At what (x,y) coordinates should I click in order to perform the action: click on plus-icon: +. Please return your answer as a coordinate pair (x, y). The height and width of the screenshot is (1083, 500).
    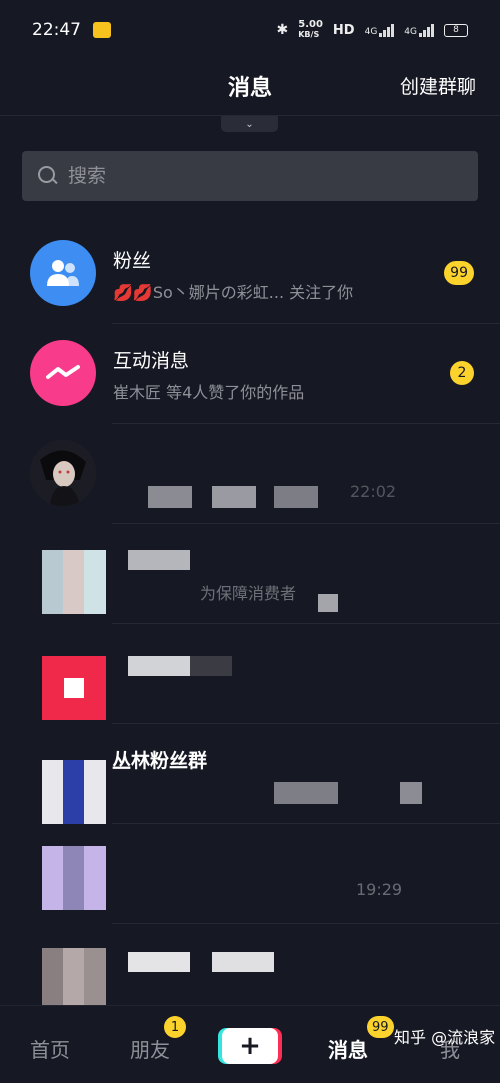
    Looking at the image, I should click on (250, 1046).